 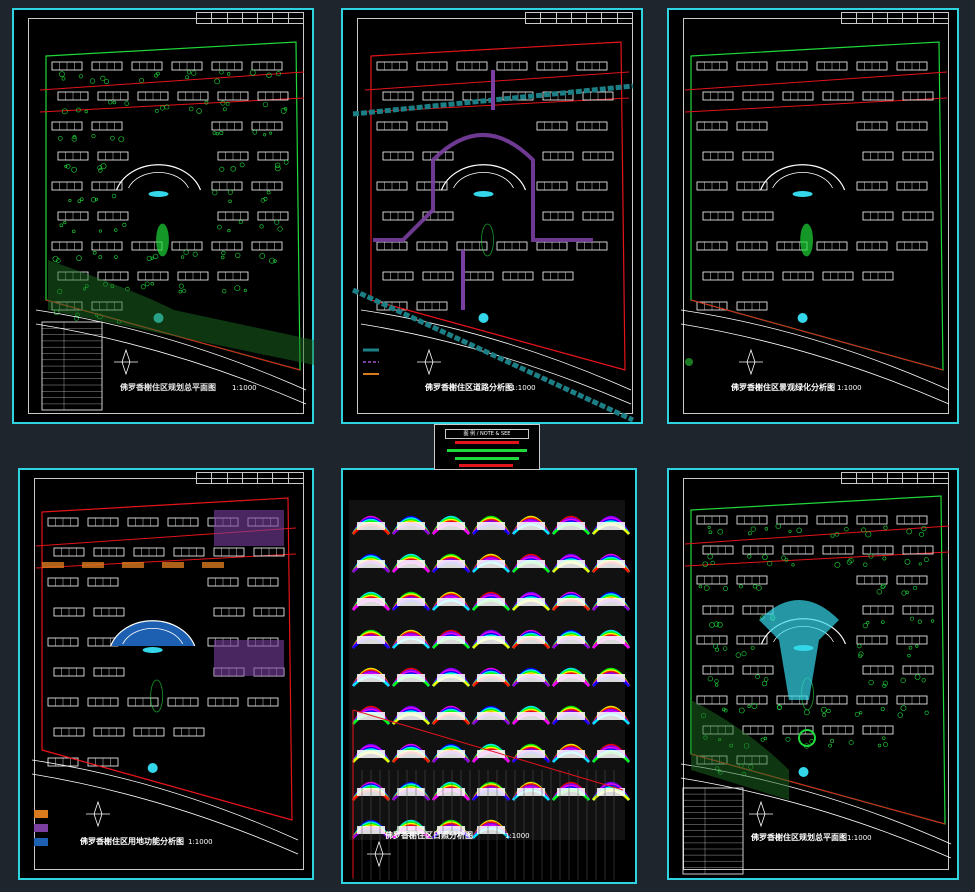 What do you see at coordinates (487, 454) in the screenshot?
I see `legend-bars` at bounding box center [487, 454].